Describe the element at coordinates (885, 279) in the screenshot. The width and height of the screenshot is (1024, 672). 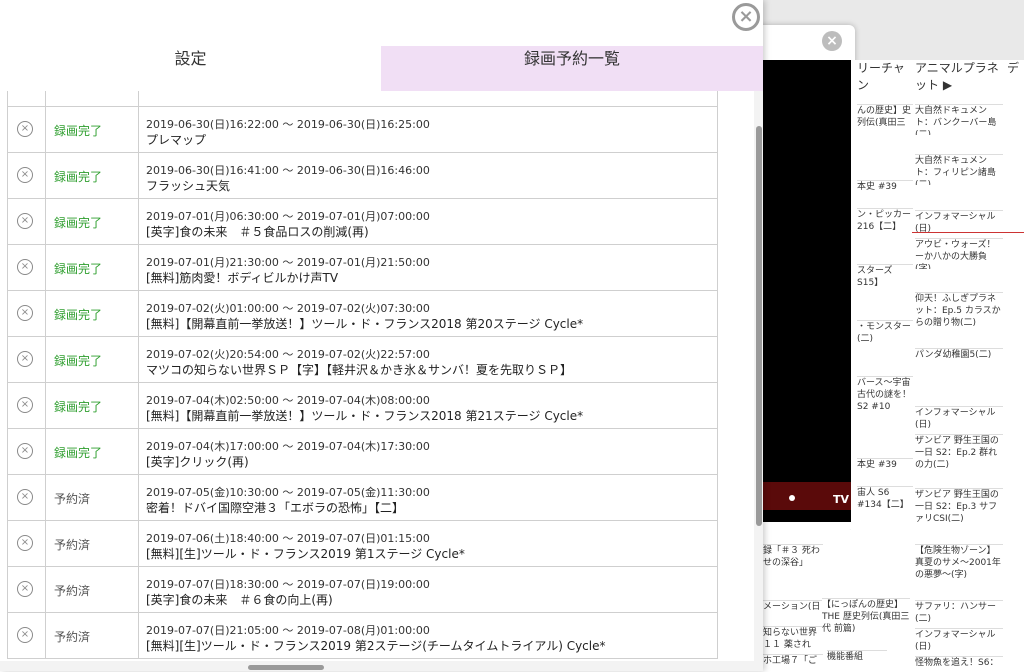
I see `program-cell: スターズ S15】` at that location.